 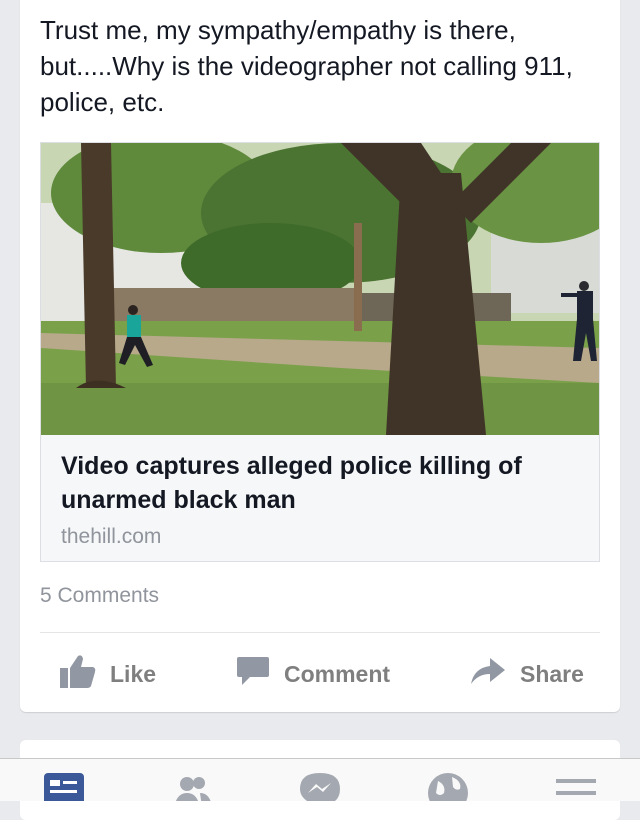 What do you see at coordinates (108, 674) in the screenshot?
I see `like-button: Like` at bounding box center [108, 674].